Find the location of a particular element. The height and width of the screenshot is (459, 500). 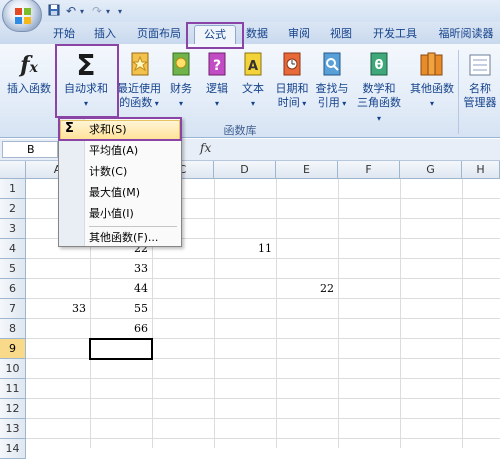

row-header-6: 6 is located at coordinates (13, 289).